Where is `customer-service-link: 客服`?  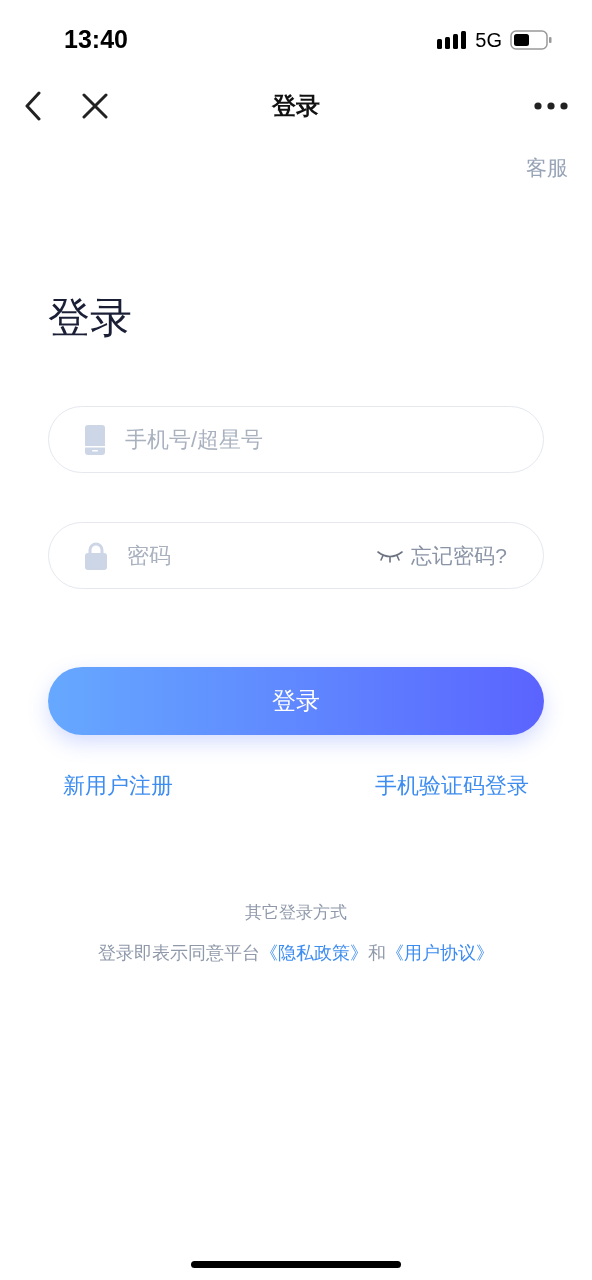 customer-service-link: 客服 is located at coordinates (547, 168).